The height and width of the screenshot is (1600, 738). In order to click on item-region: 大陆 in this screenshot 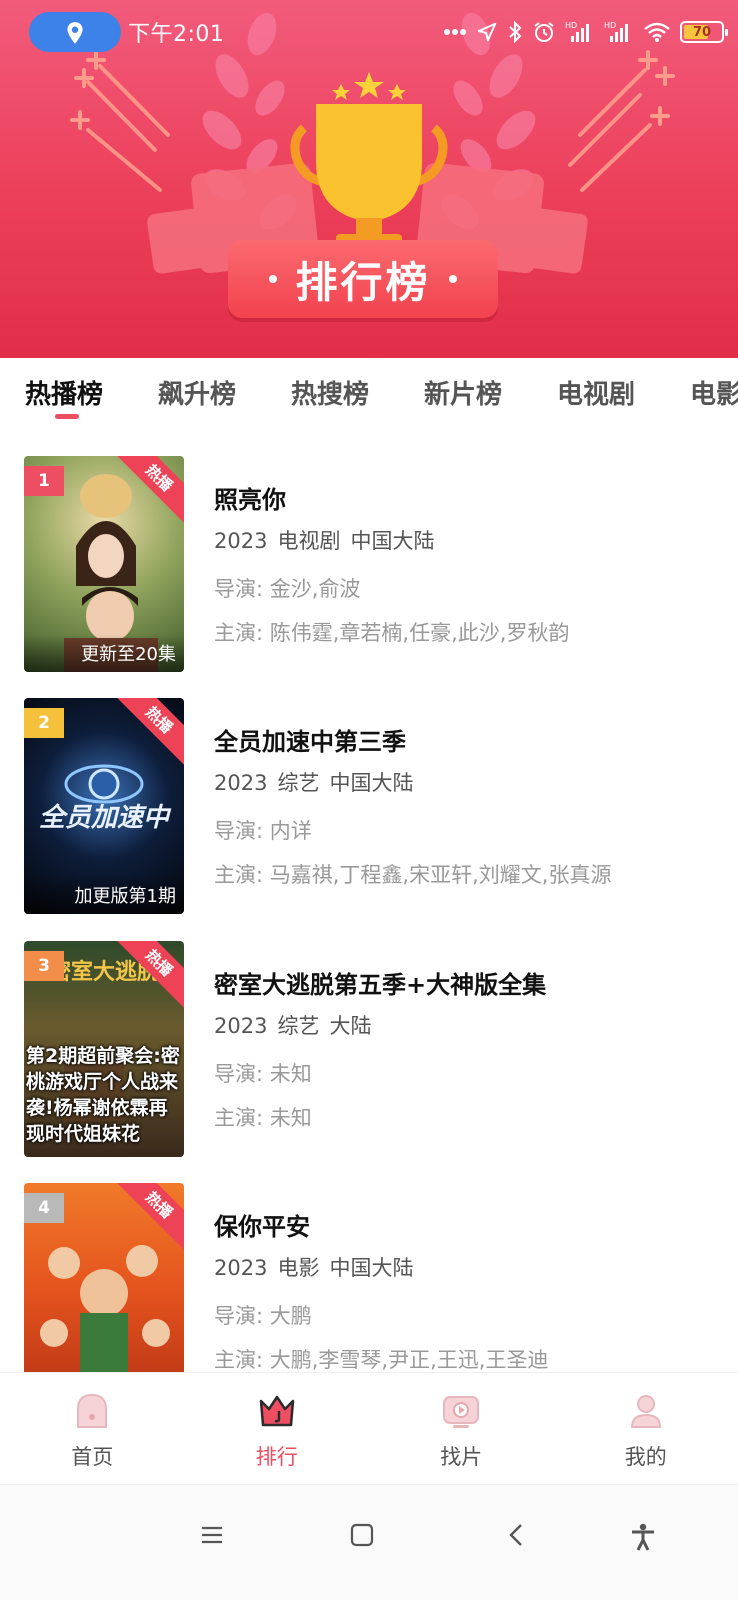, I will do `click(350, 1026)`.